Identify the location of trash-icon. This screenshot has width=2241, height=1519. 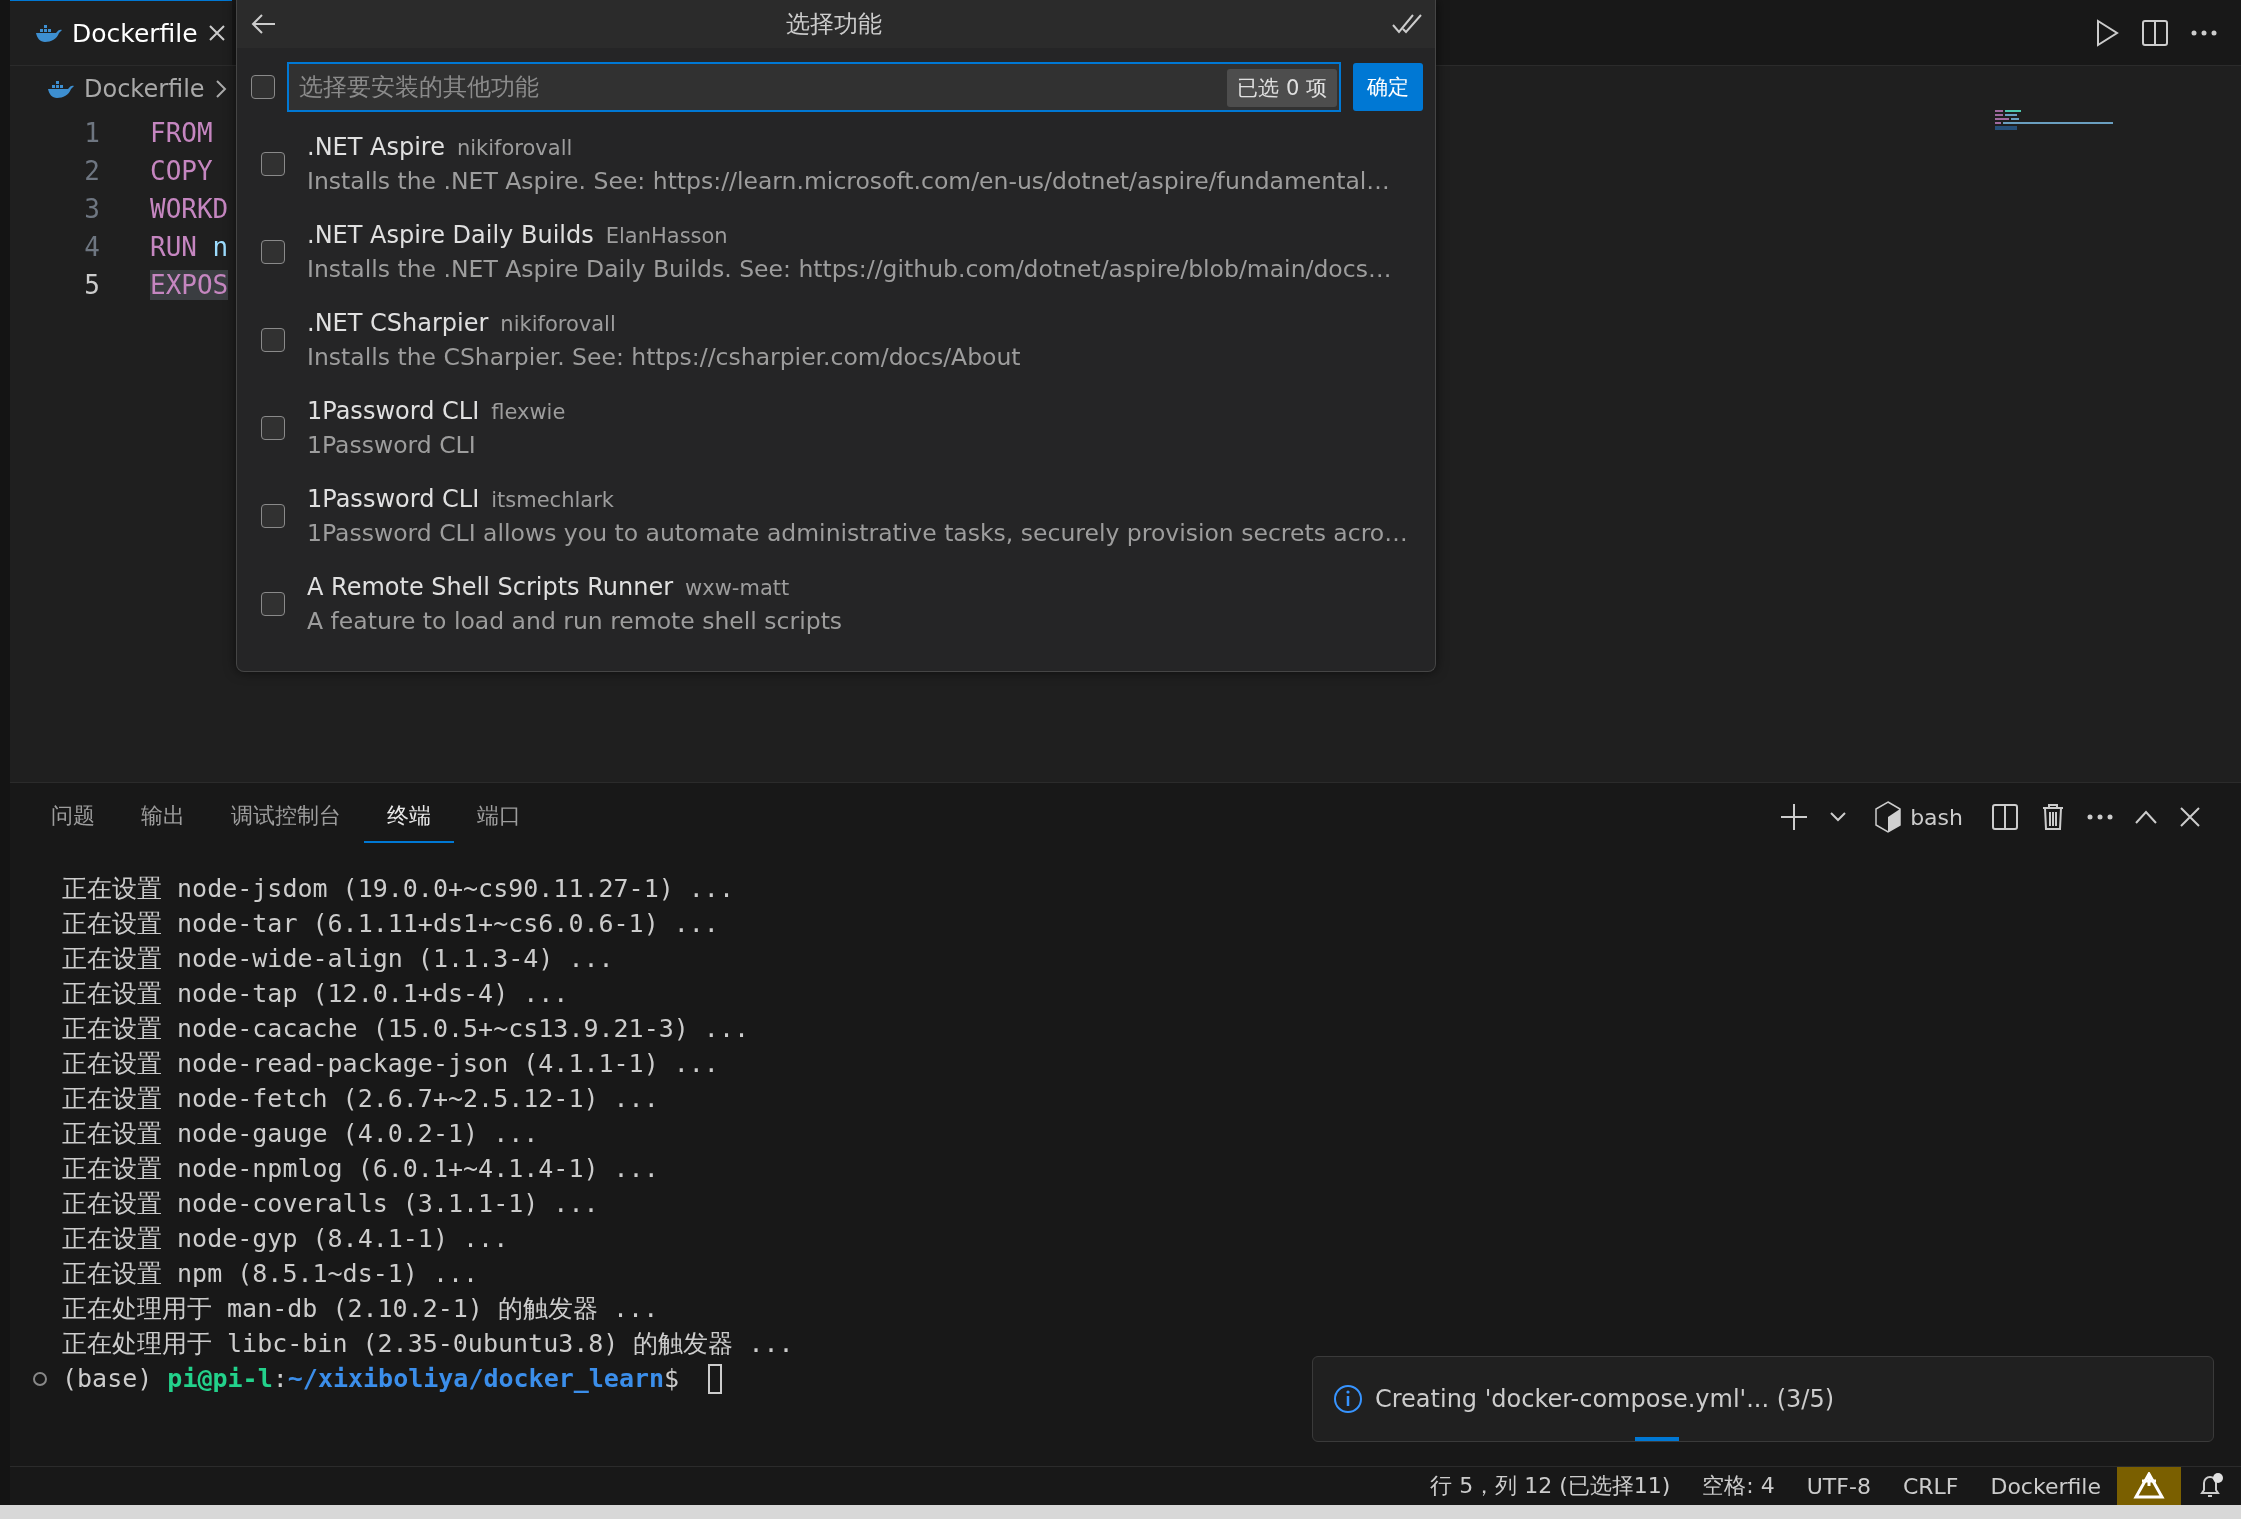
(2053, 817).